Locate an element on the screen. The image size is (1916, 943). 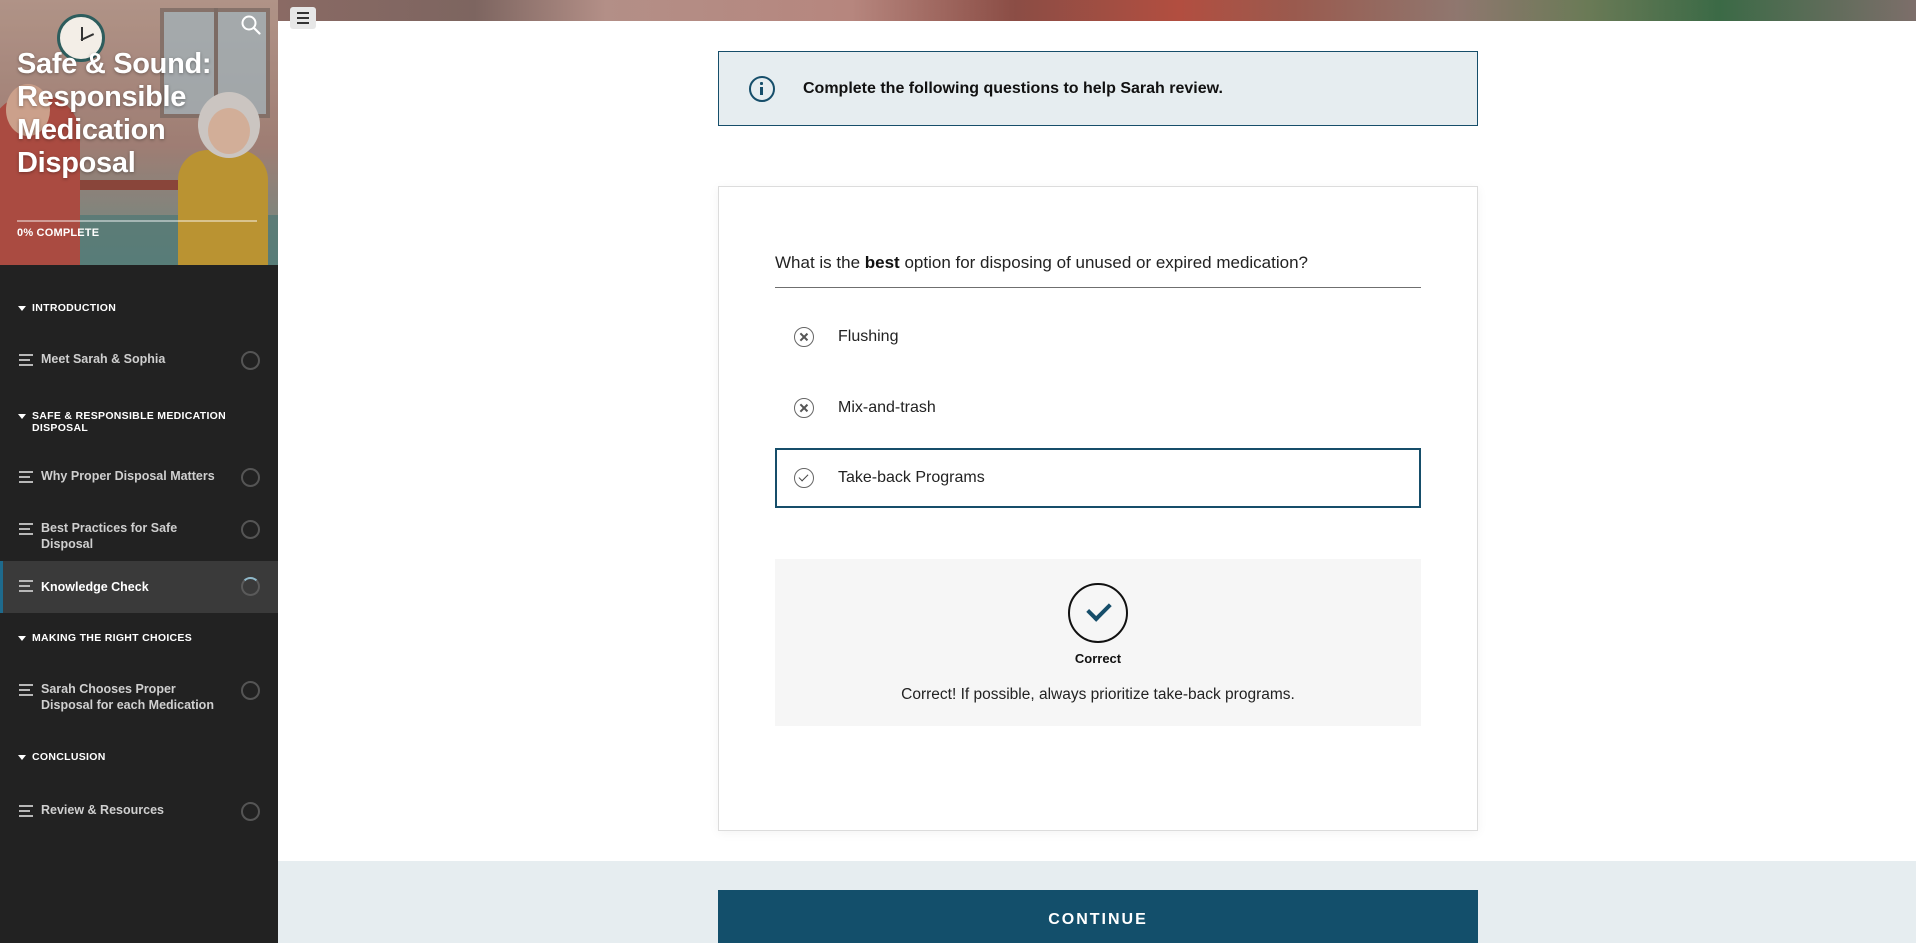
option-label: Mix-and-trash is located at coordinates (887, 407).